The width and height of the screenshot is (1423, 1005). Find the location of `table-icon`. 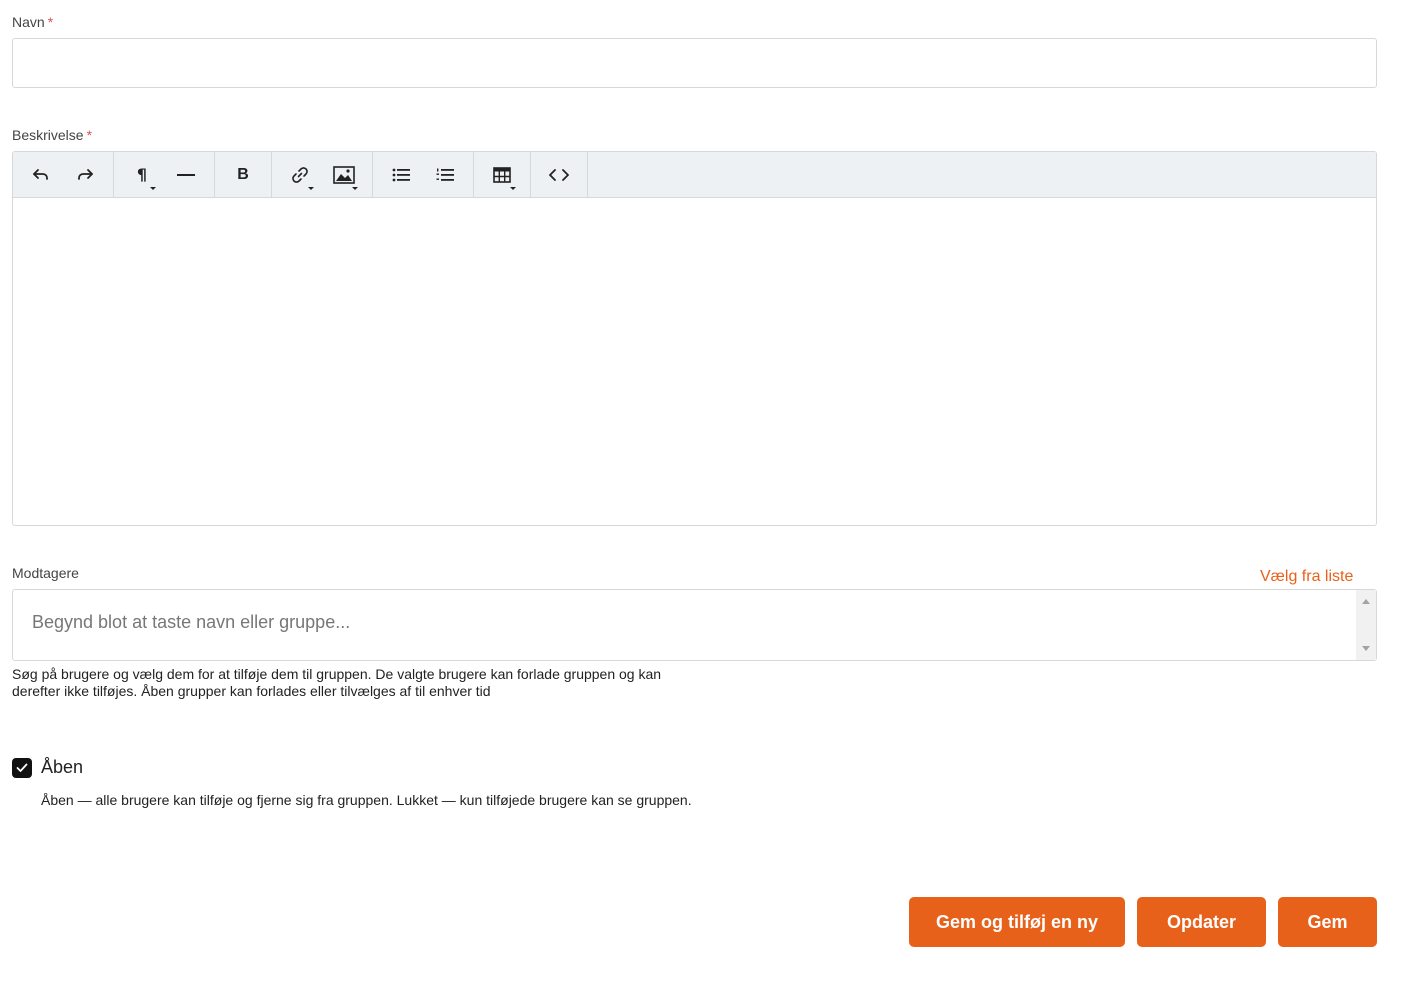

table-icon is located at coordinates (502, 175).